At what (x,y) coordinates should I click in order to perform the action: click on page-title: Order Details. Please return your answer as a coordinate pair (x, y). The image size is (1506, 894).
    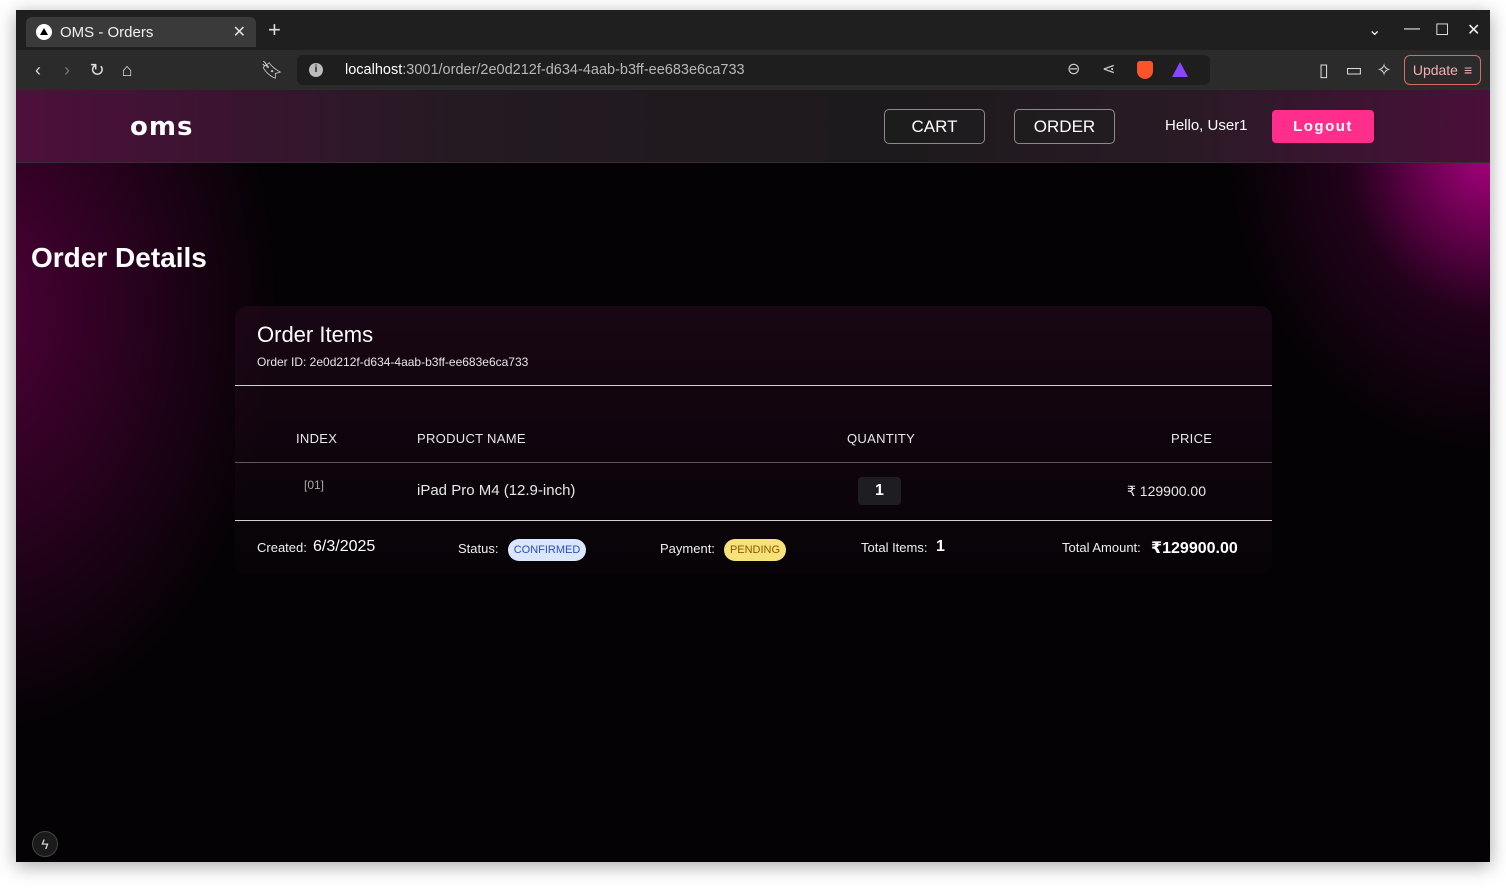
    Looking at the image, I should click on (119, 257).